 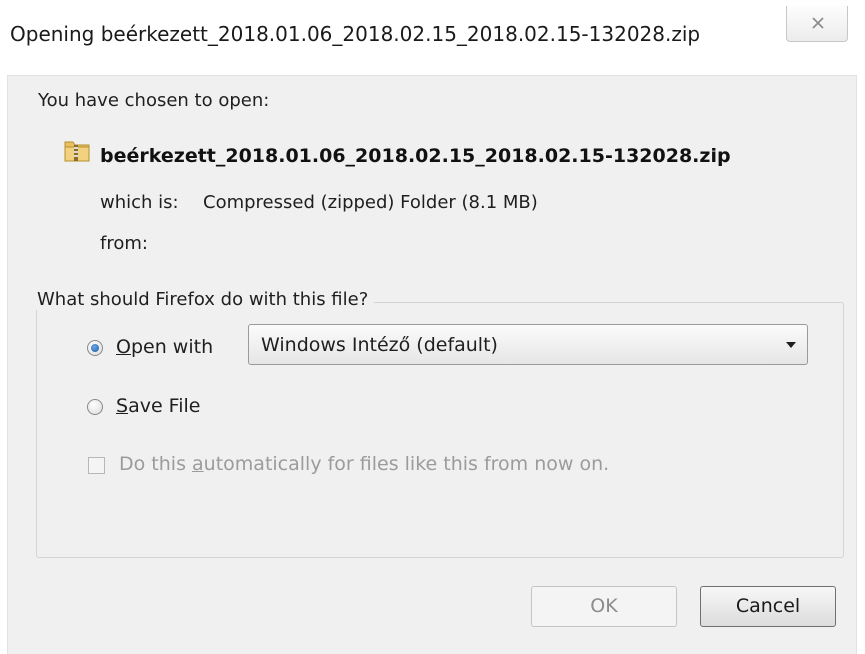 I want to click on save-file-label: Save File, so click(x=158, y=406).